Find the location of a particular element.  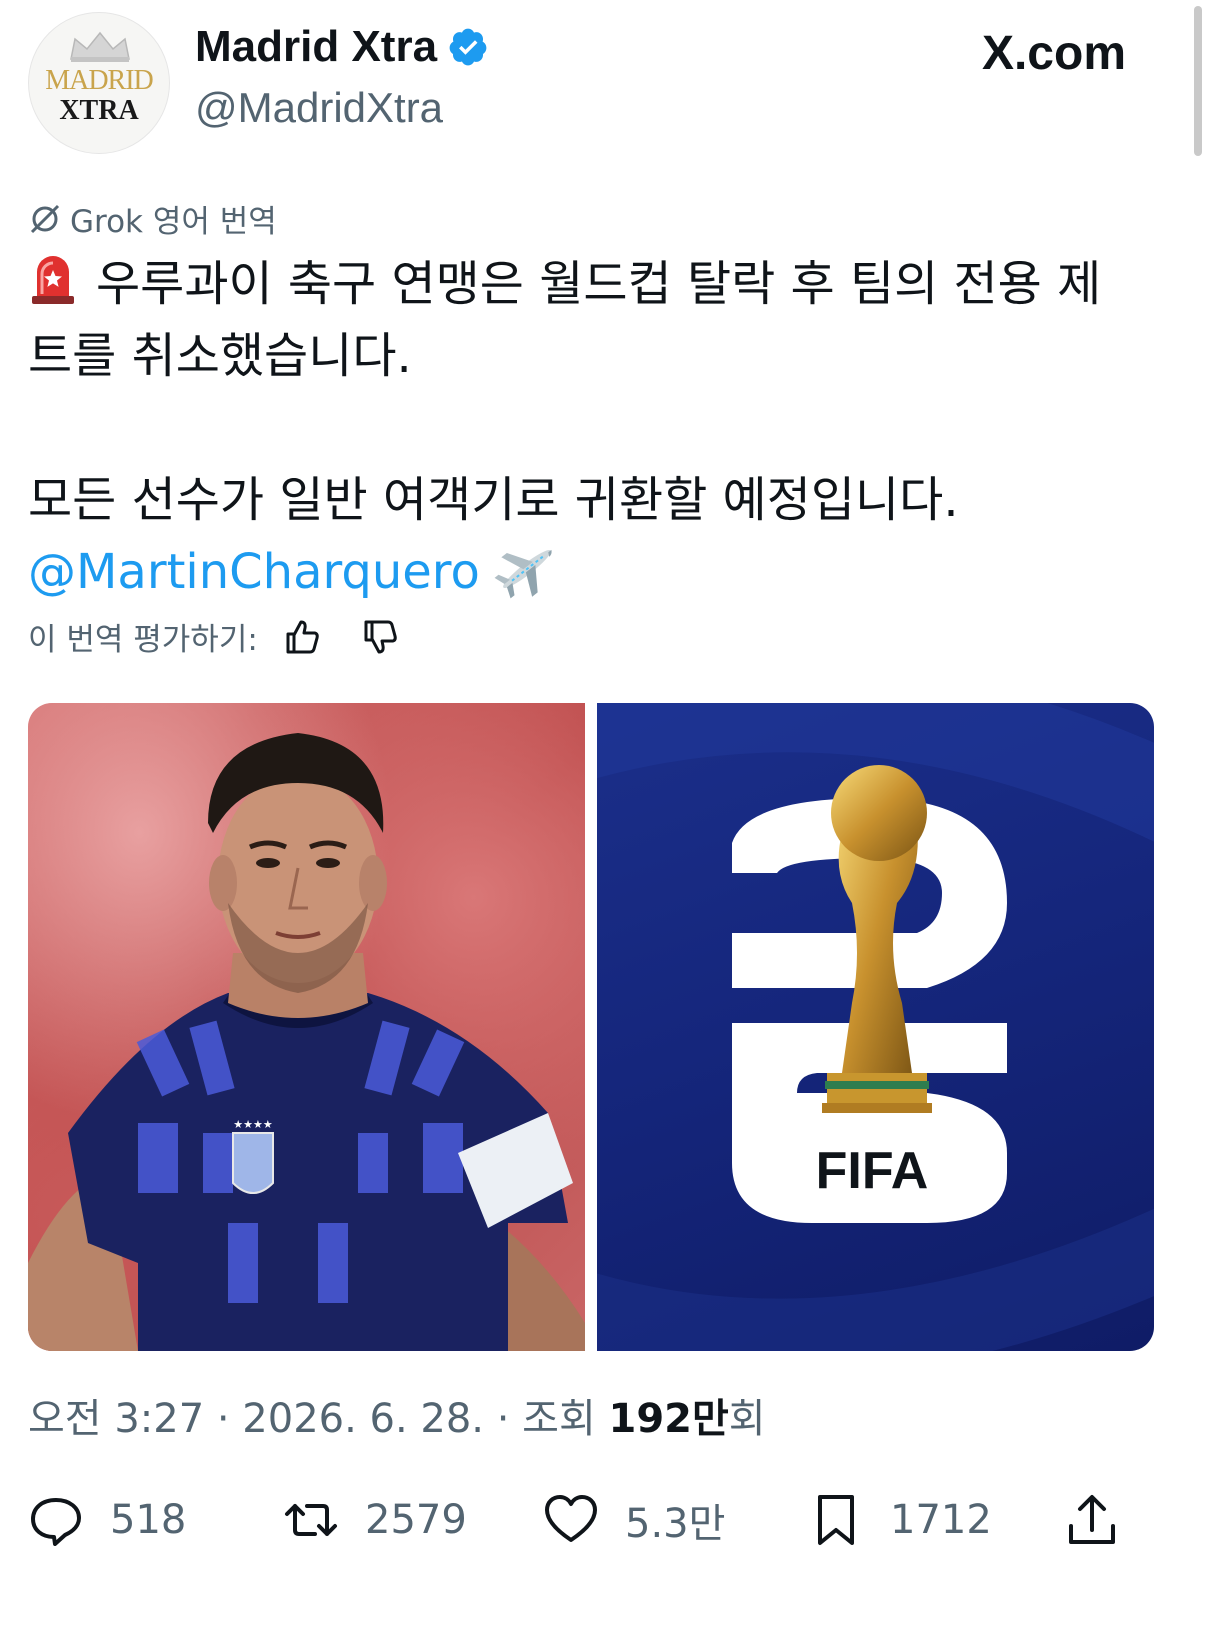

scrollbar-thumb is located at coordinates (1198, 81).